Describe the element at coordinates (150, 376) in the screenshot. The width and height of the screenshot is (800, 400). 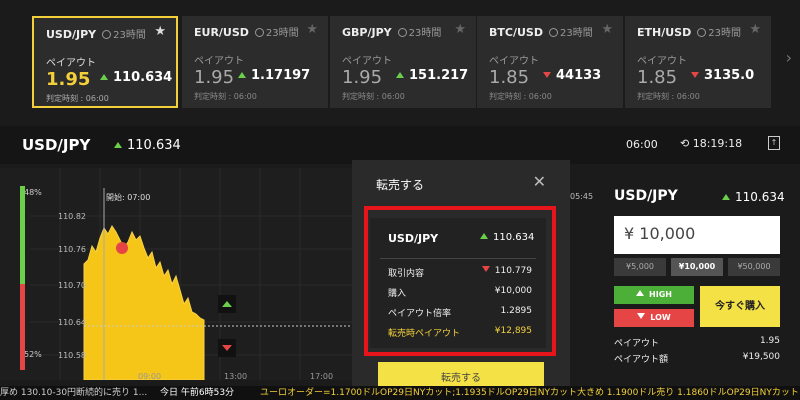
I see `x-tick: 09:00` at that location.